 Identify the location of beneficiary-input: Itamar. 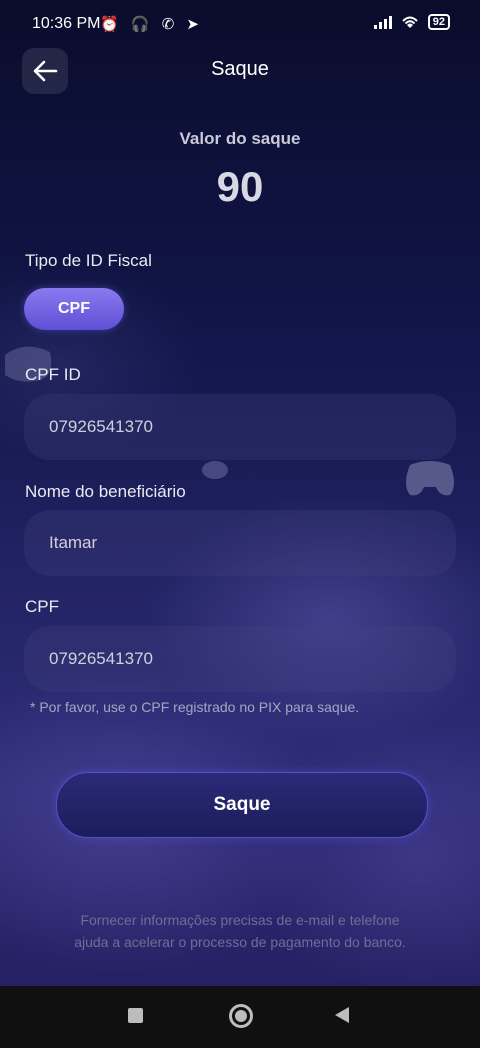
(240, 543).